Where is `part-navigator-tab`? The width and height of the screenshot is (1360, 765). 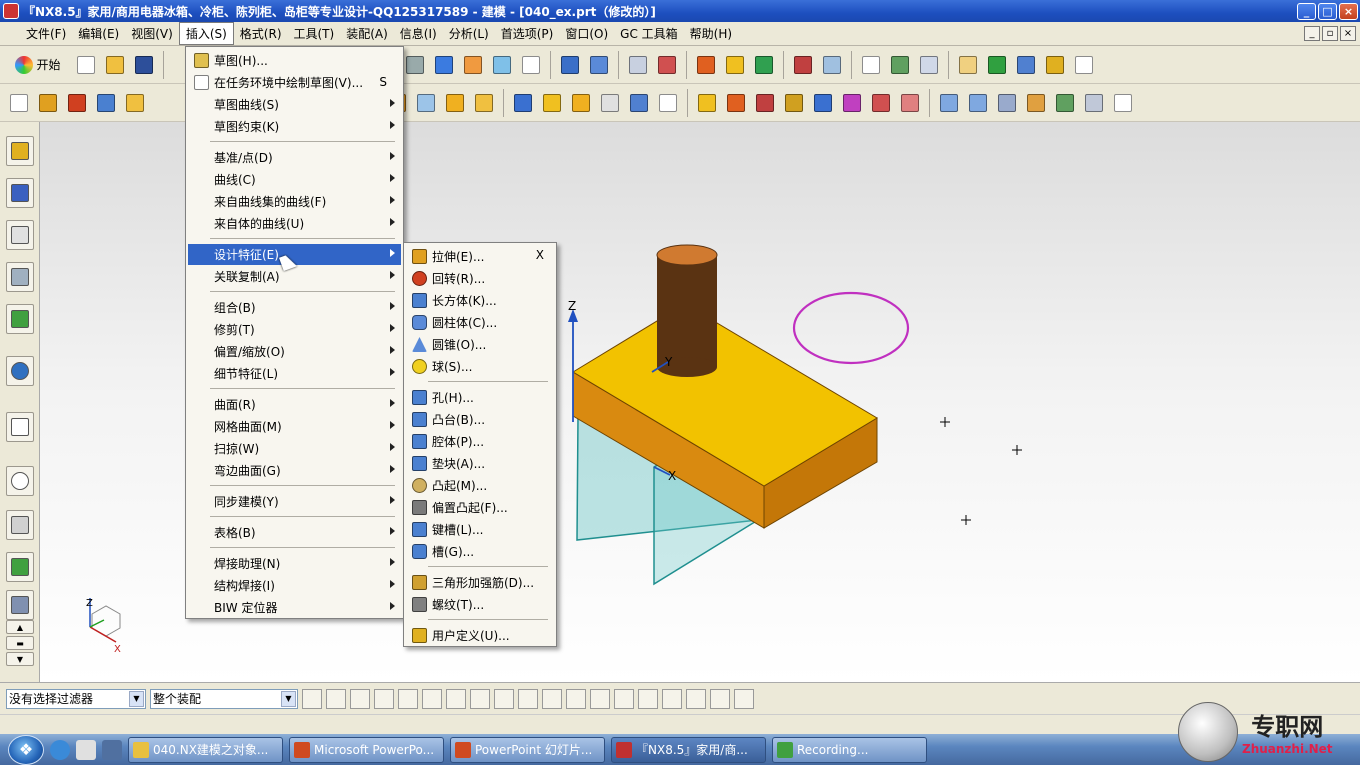
part-navigator-tab is located at coordinates (20, 235).